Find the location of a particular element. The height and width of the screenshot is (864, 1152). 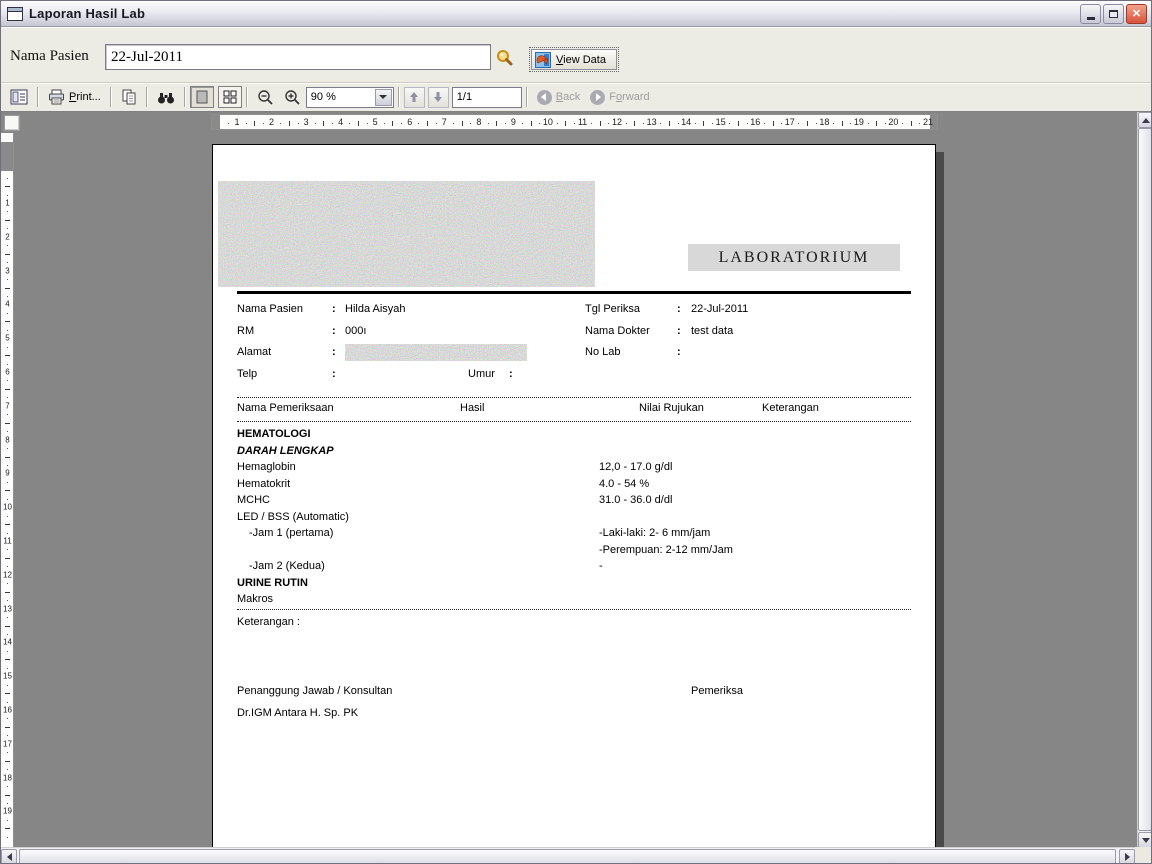

vertical-scroll-thumb is located at coordinates (1144, 479).